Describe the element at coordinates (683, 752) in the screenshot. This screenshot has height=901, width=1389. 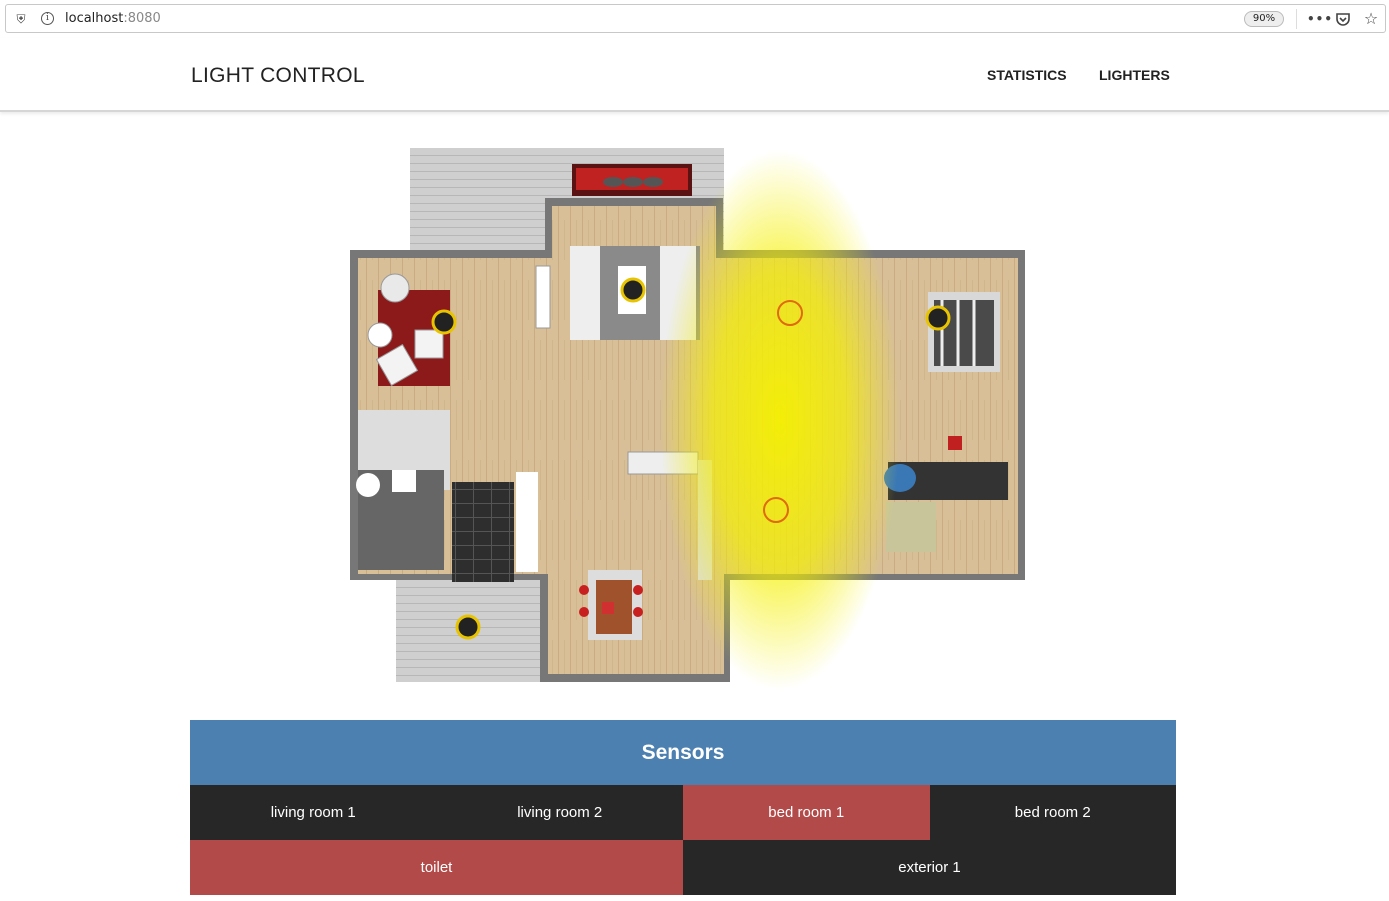
I see `sensors-title: Sensors` at that location.